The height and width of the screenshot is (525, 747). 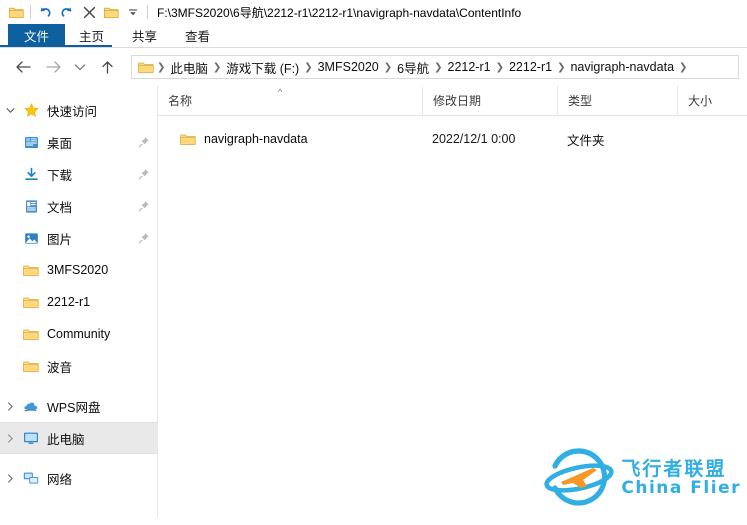 I want to click on sidebar-label-this-pc: 此电脑, so click(x=66, y=439).